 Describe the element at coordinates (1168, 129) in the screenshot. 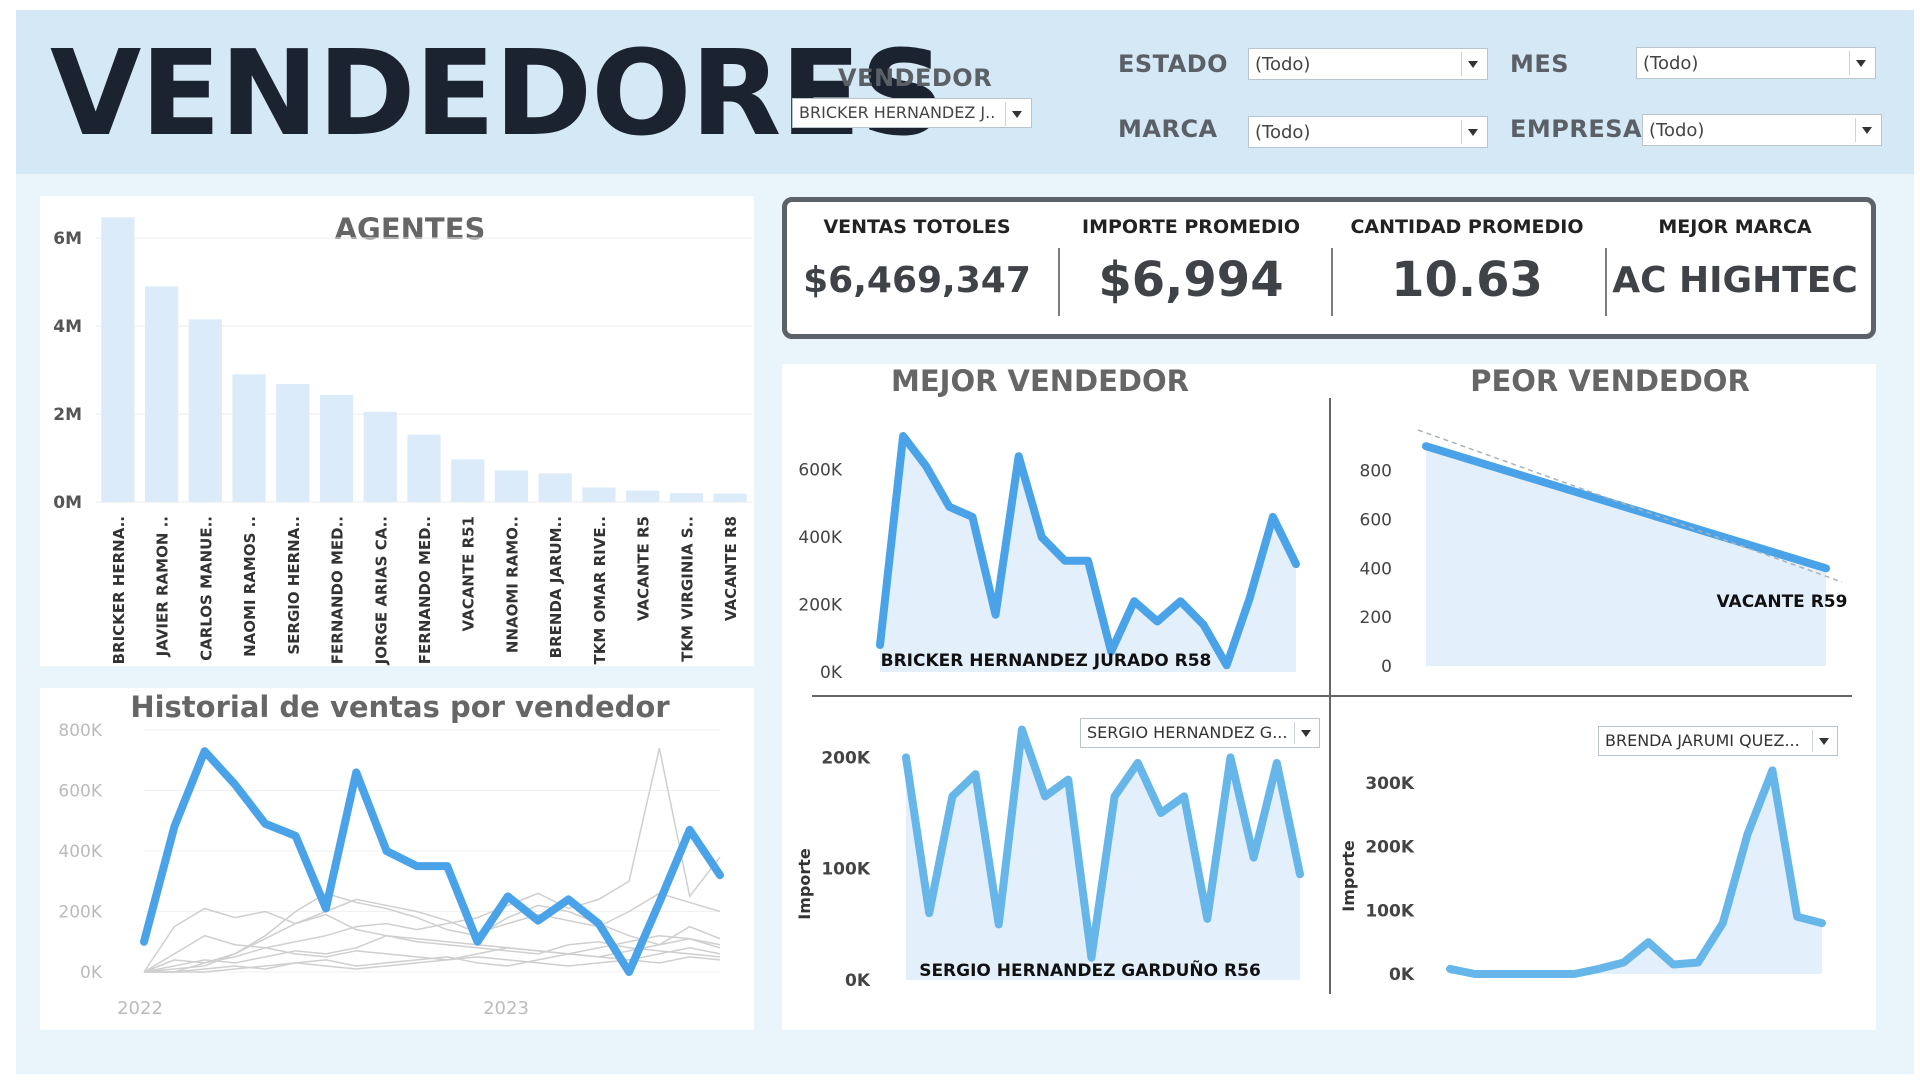

I see `marca-label: MARCA` at that location.